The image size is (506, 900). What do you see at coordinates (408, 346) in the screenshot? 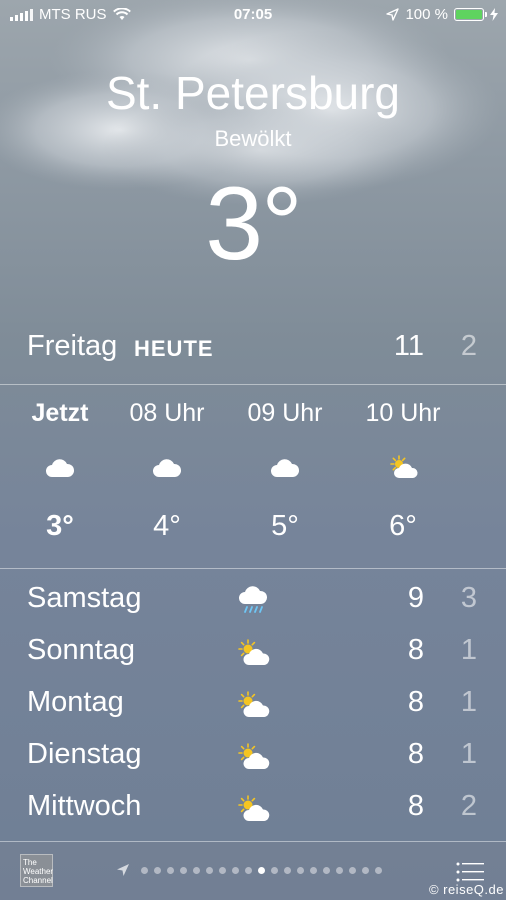
I see `today-high: 11` at bounding box center [408, 346].